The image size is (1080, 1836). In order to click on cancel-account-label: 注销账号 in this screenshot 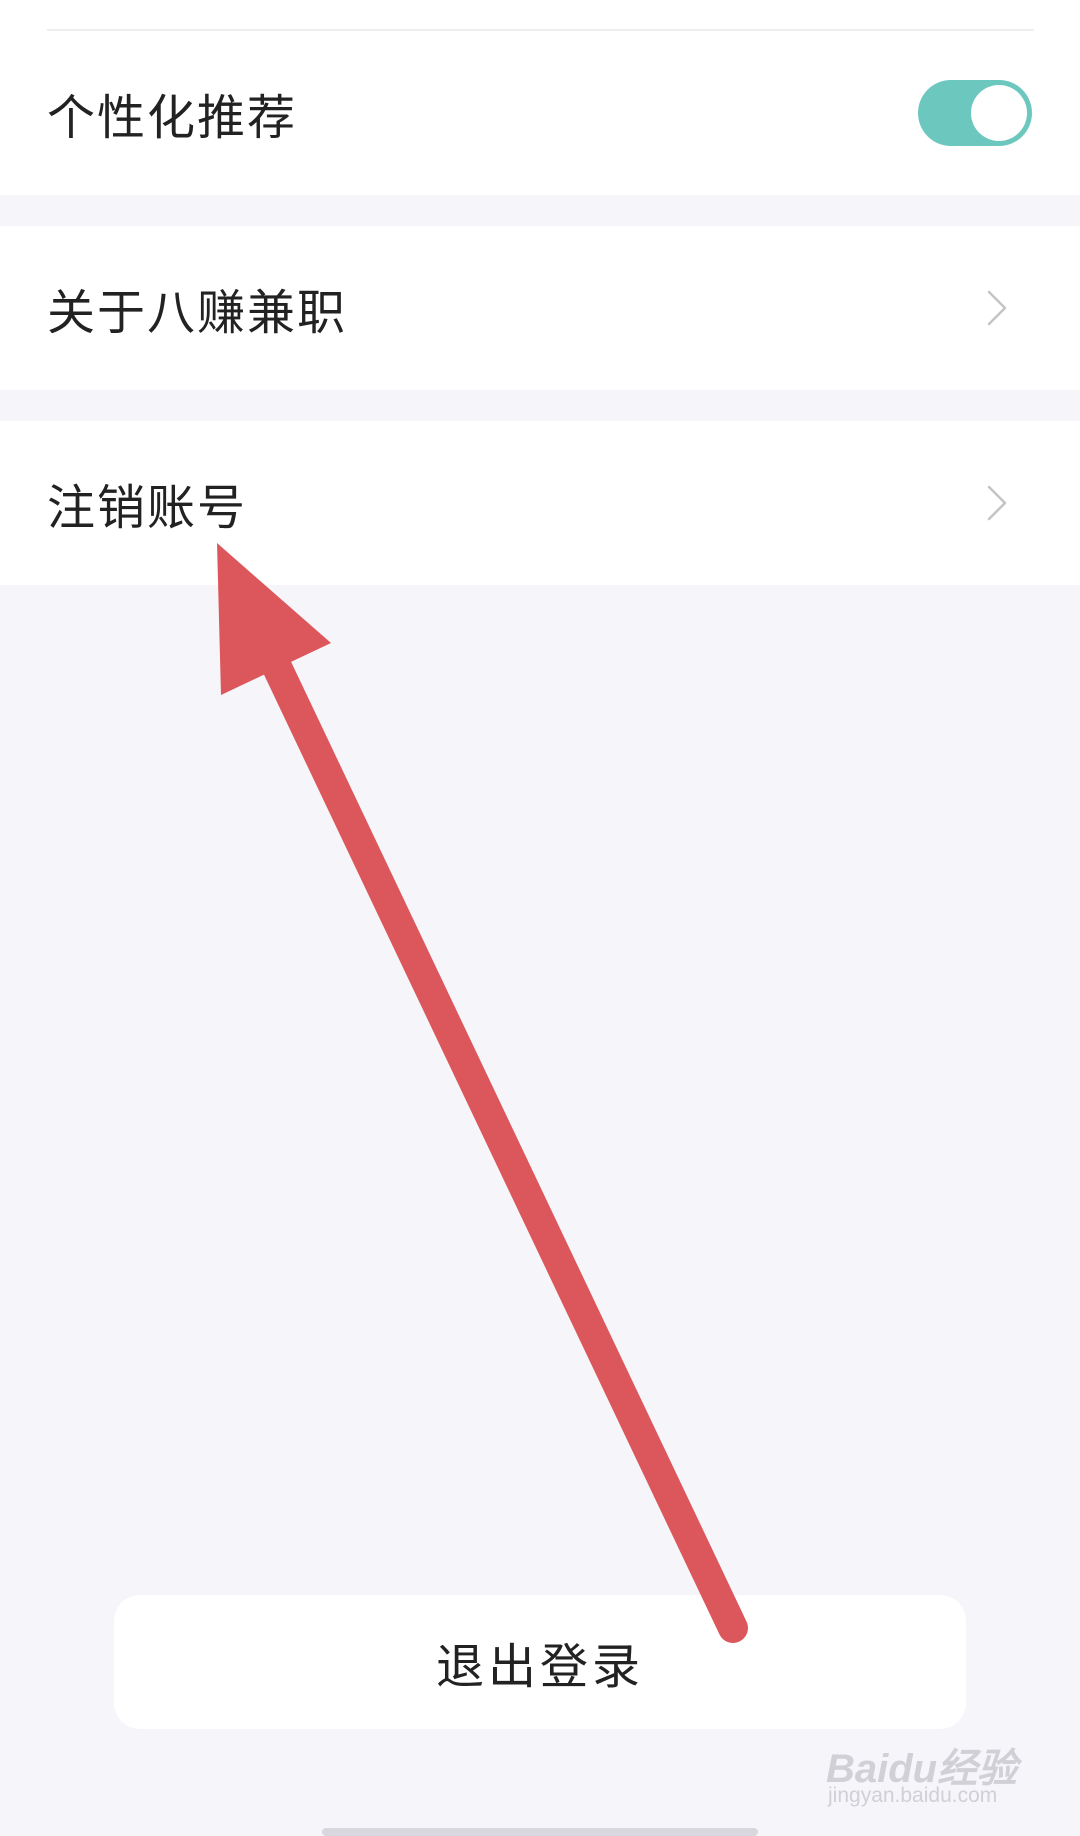, I will do `click(147, 508)`.